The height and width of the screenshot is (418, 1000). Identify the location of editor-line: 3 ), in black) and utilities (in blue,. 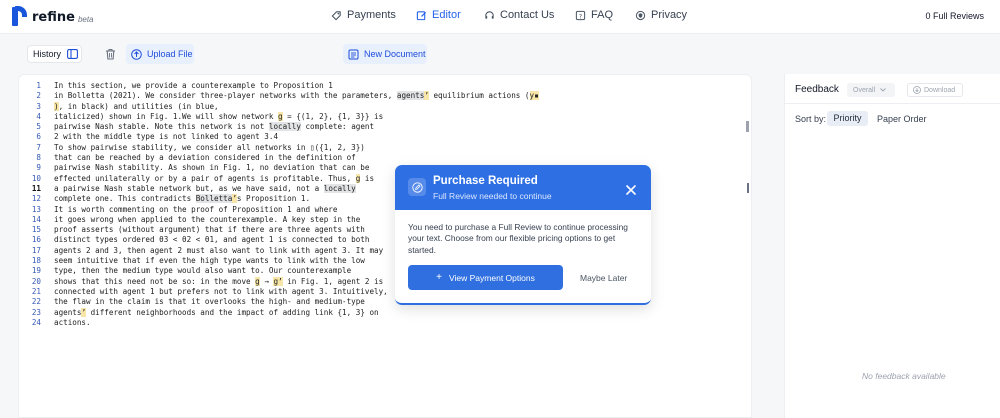
(279, 106).